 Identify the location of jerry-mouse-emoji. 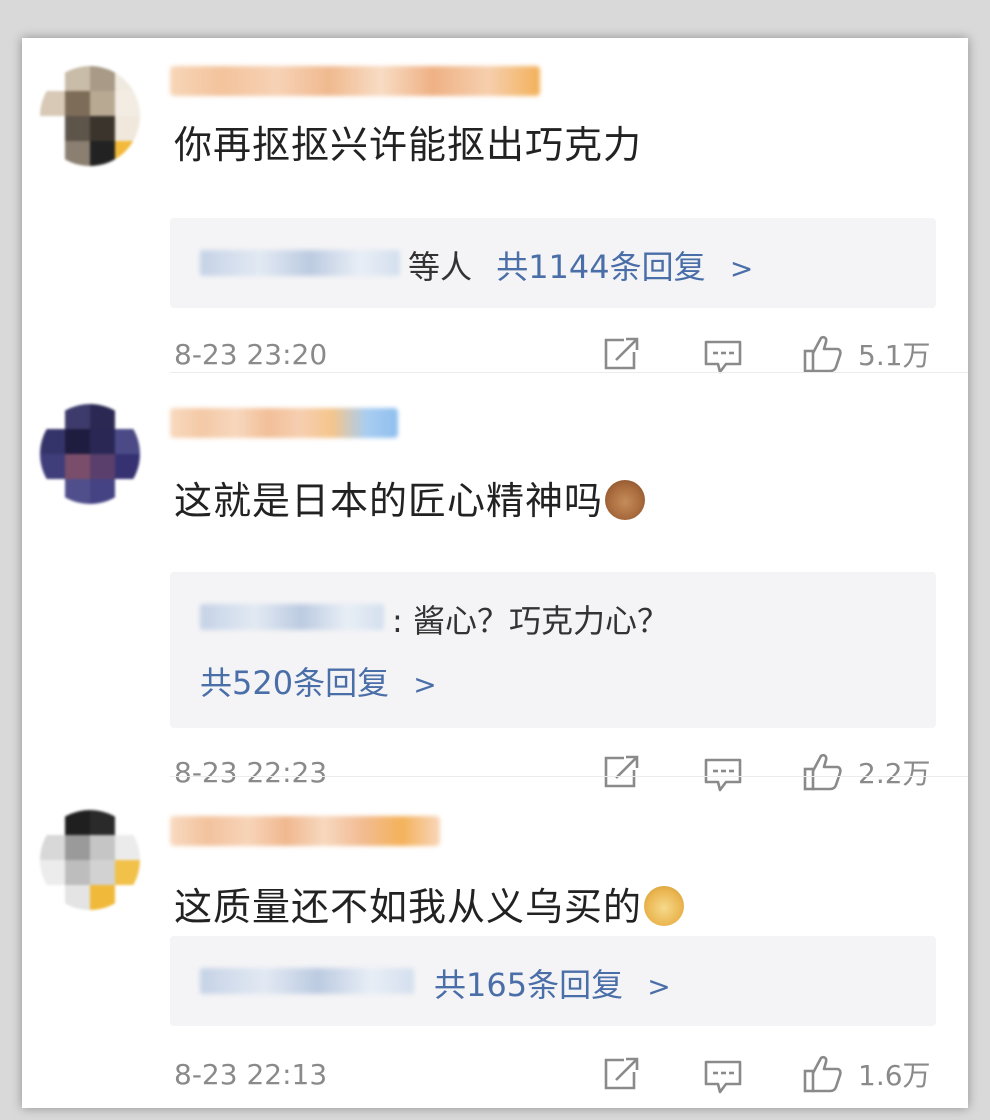
(625, 500).